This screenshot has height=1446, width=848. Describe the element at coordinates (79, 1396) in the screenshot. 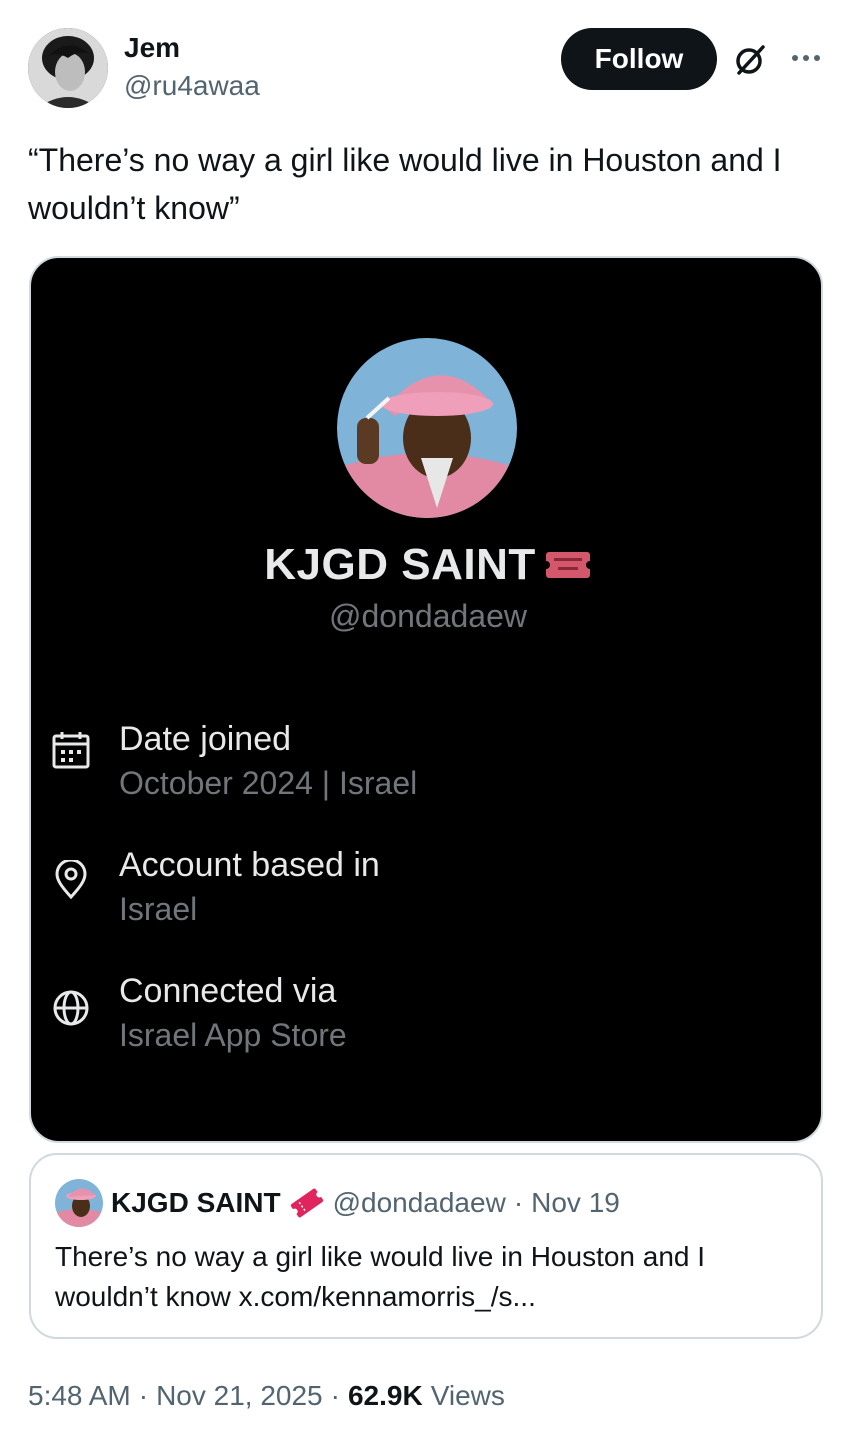

I see `tweet-time: 5:48 AM` at that location.